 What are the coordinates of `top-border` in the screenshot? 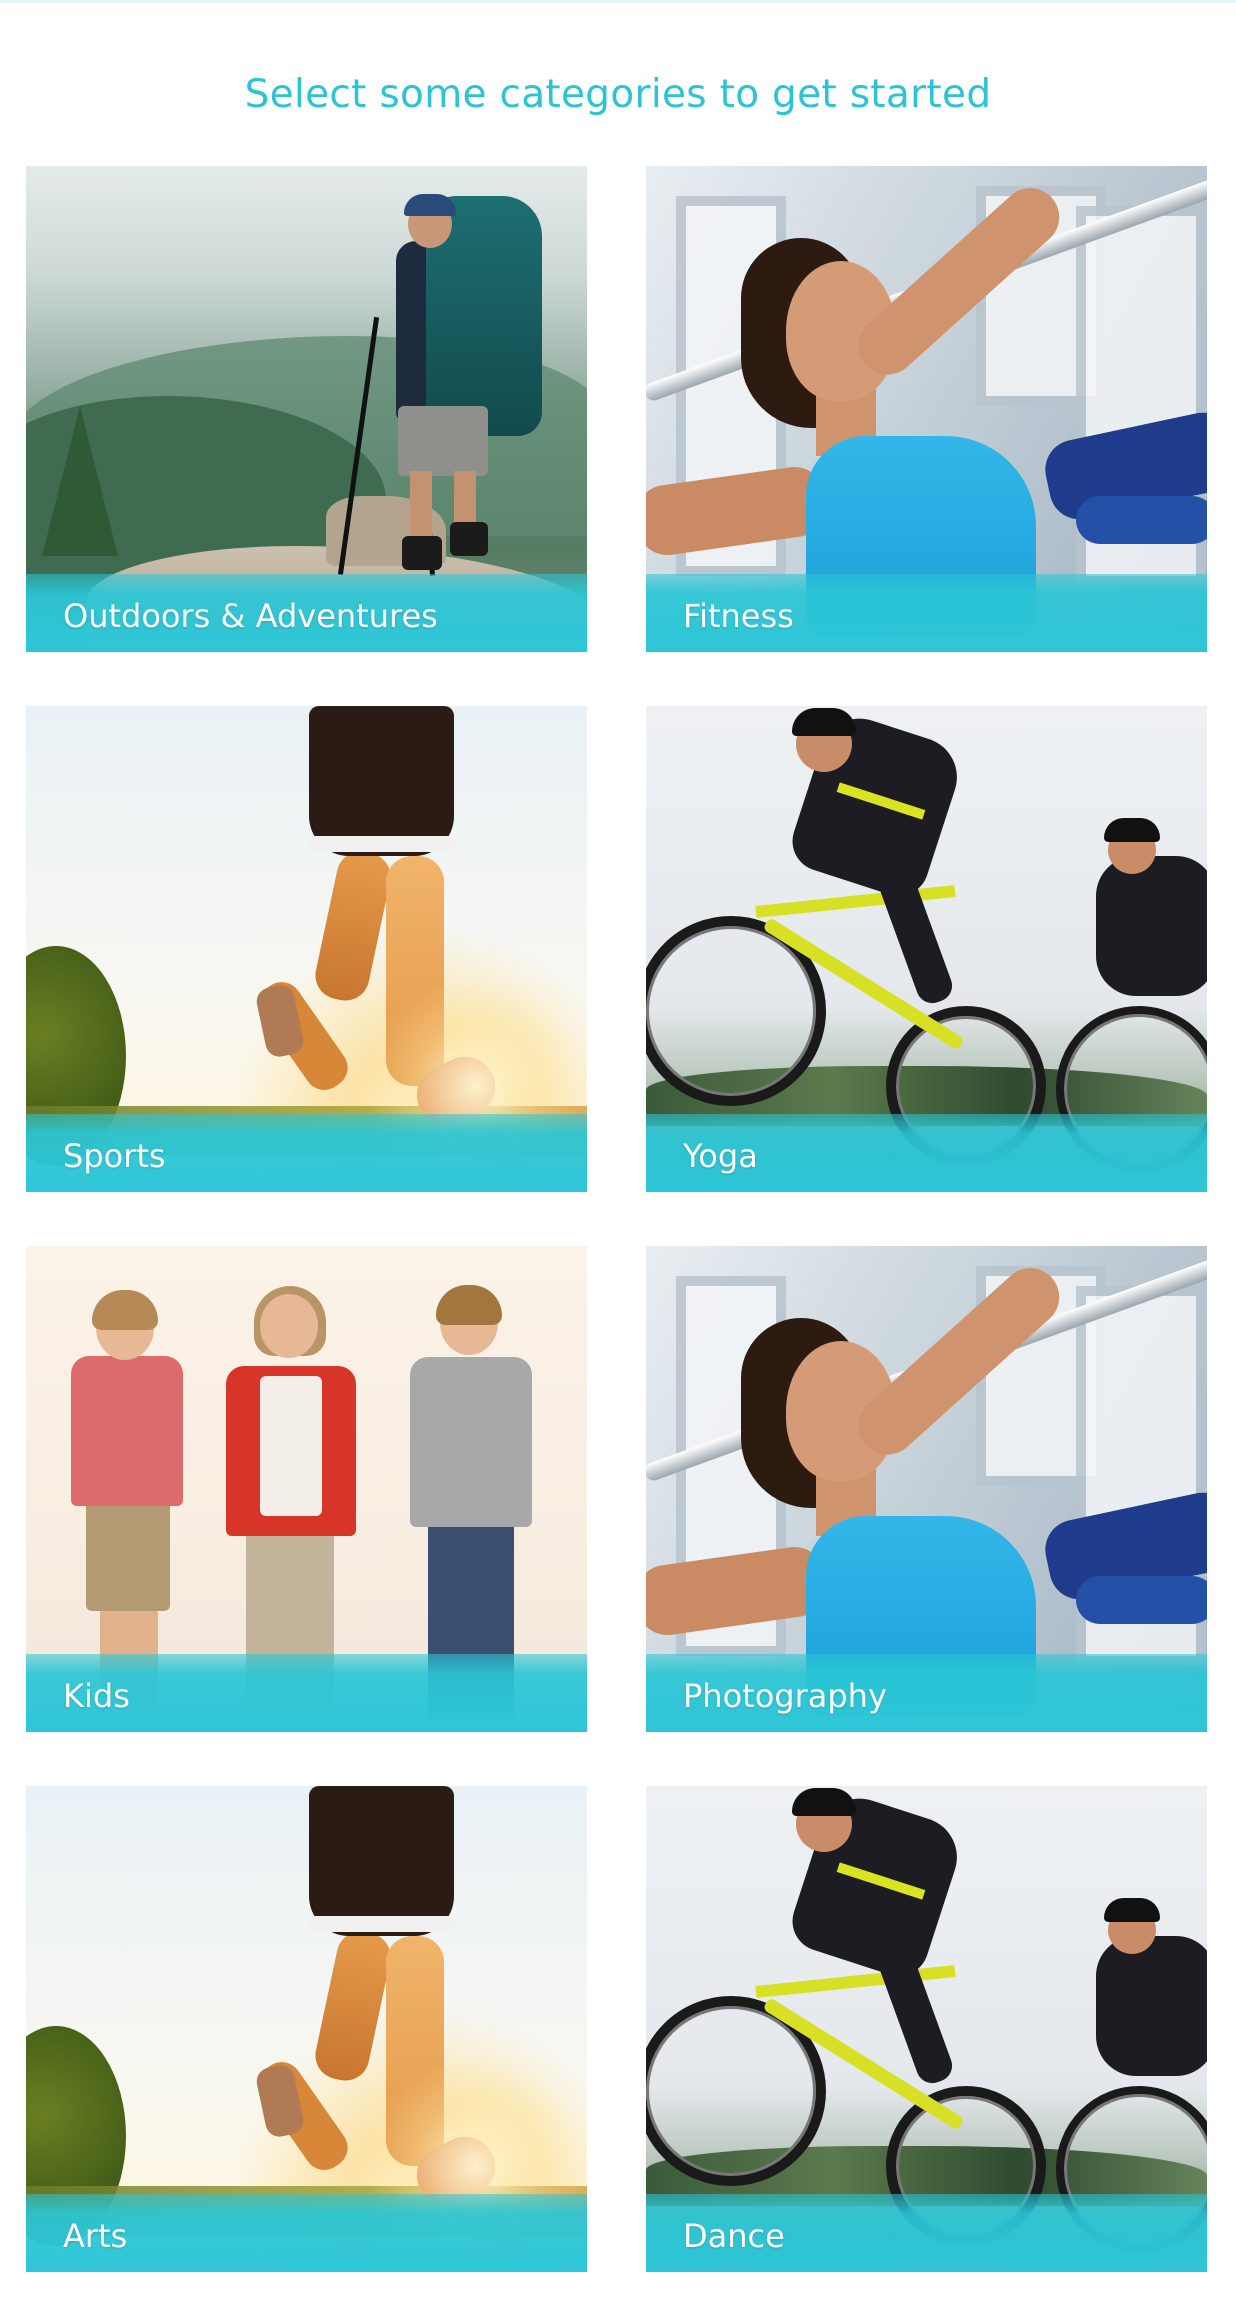 It's located at (618, 1).